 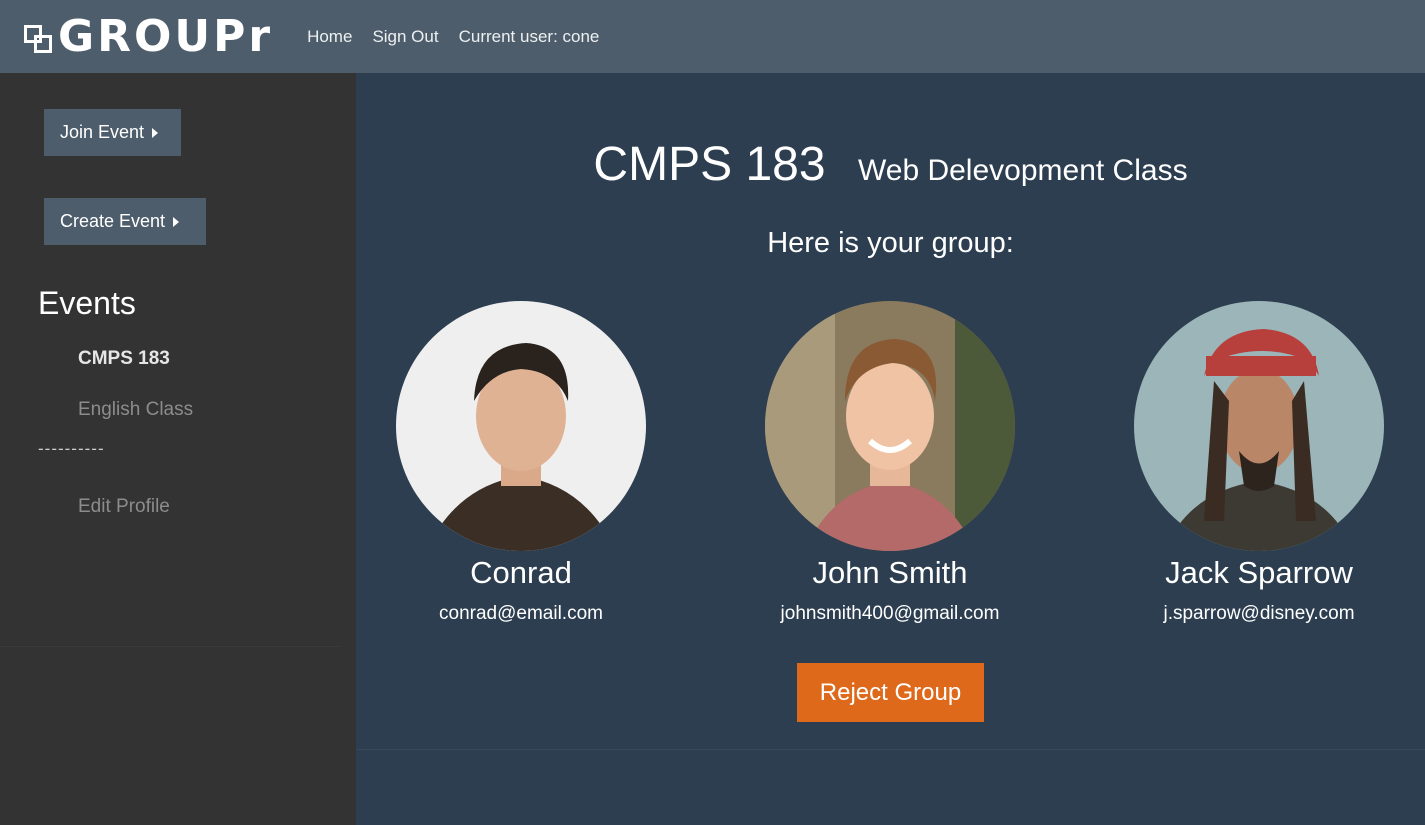 What do you see at coordinates (170, 646) in the screenshot?
I see `sidebar-separator` at bounding box center [170, 646].